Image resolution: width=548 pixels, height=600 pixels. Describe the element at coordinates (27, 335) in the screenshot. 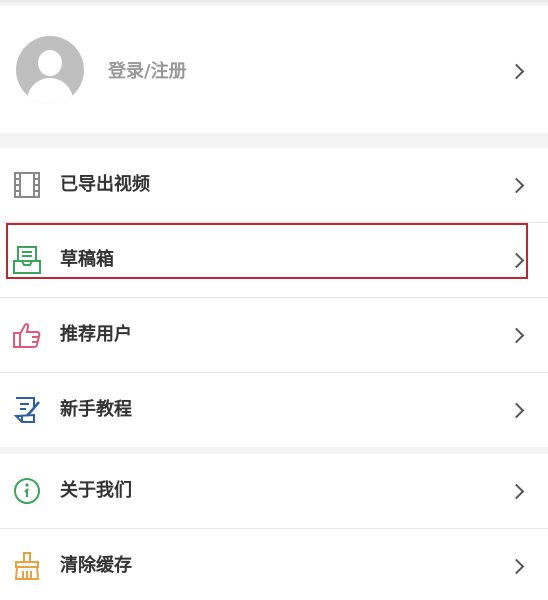

I see `thumbs-up-icon` at that location.